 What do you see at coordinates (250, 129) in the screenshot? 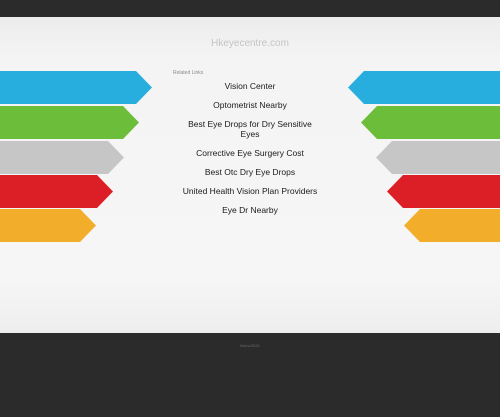
I see `related-link-best-eye-drops: Best Eye Drops for Dry Sensitive Eyes` at bounding box center [250, 129].